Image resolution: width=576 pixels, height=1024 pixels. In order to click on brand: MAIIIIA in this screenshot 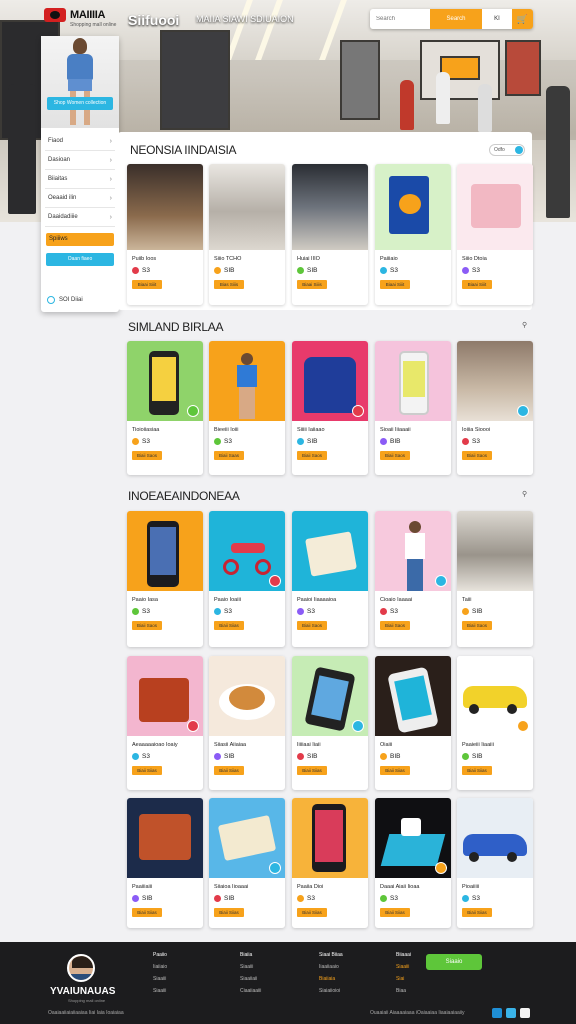, I will do `click(74, 15)`.